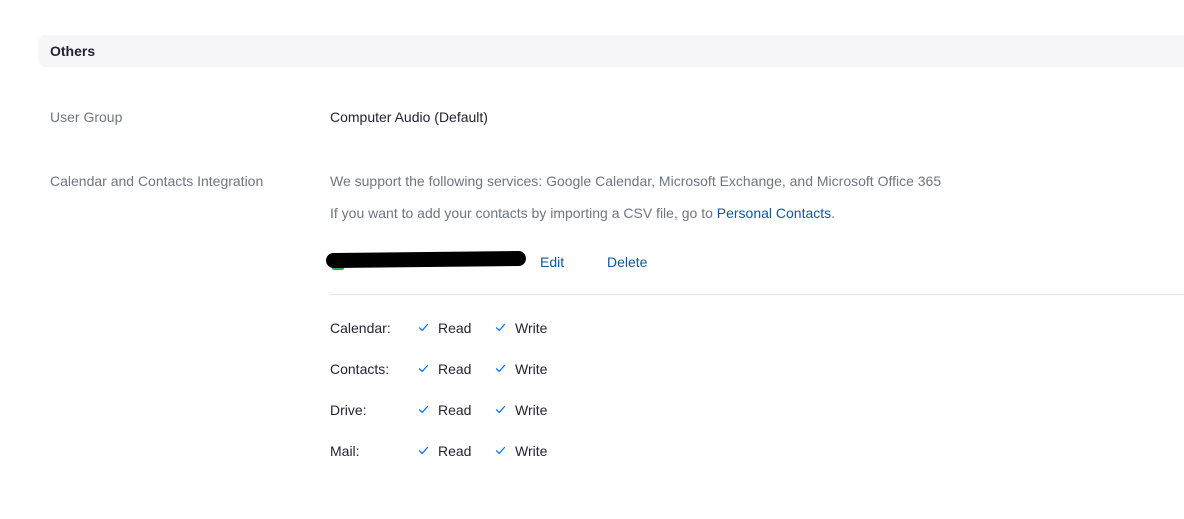  Describe the element at coordinates (611, 51) in the screenshot. I see `section-header-others: Others` at that location.